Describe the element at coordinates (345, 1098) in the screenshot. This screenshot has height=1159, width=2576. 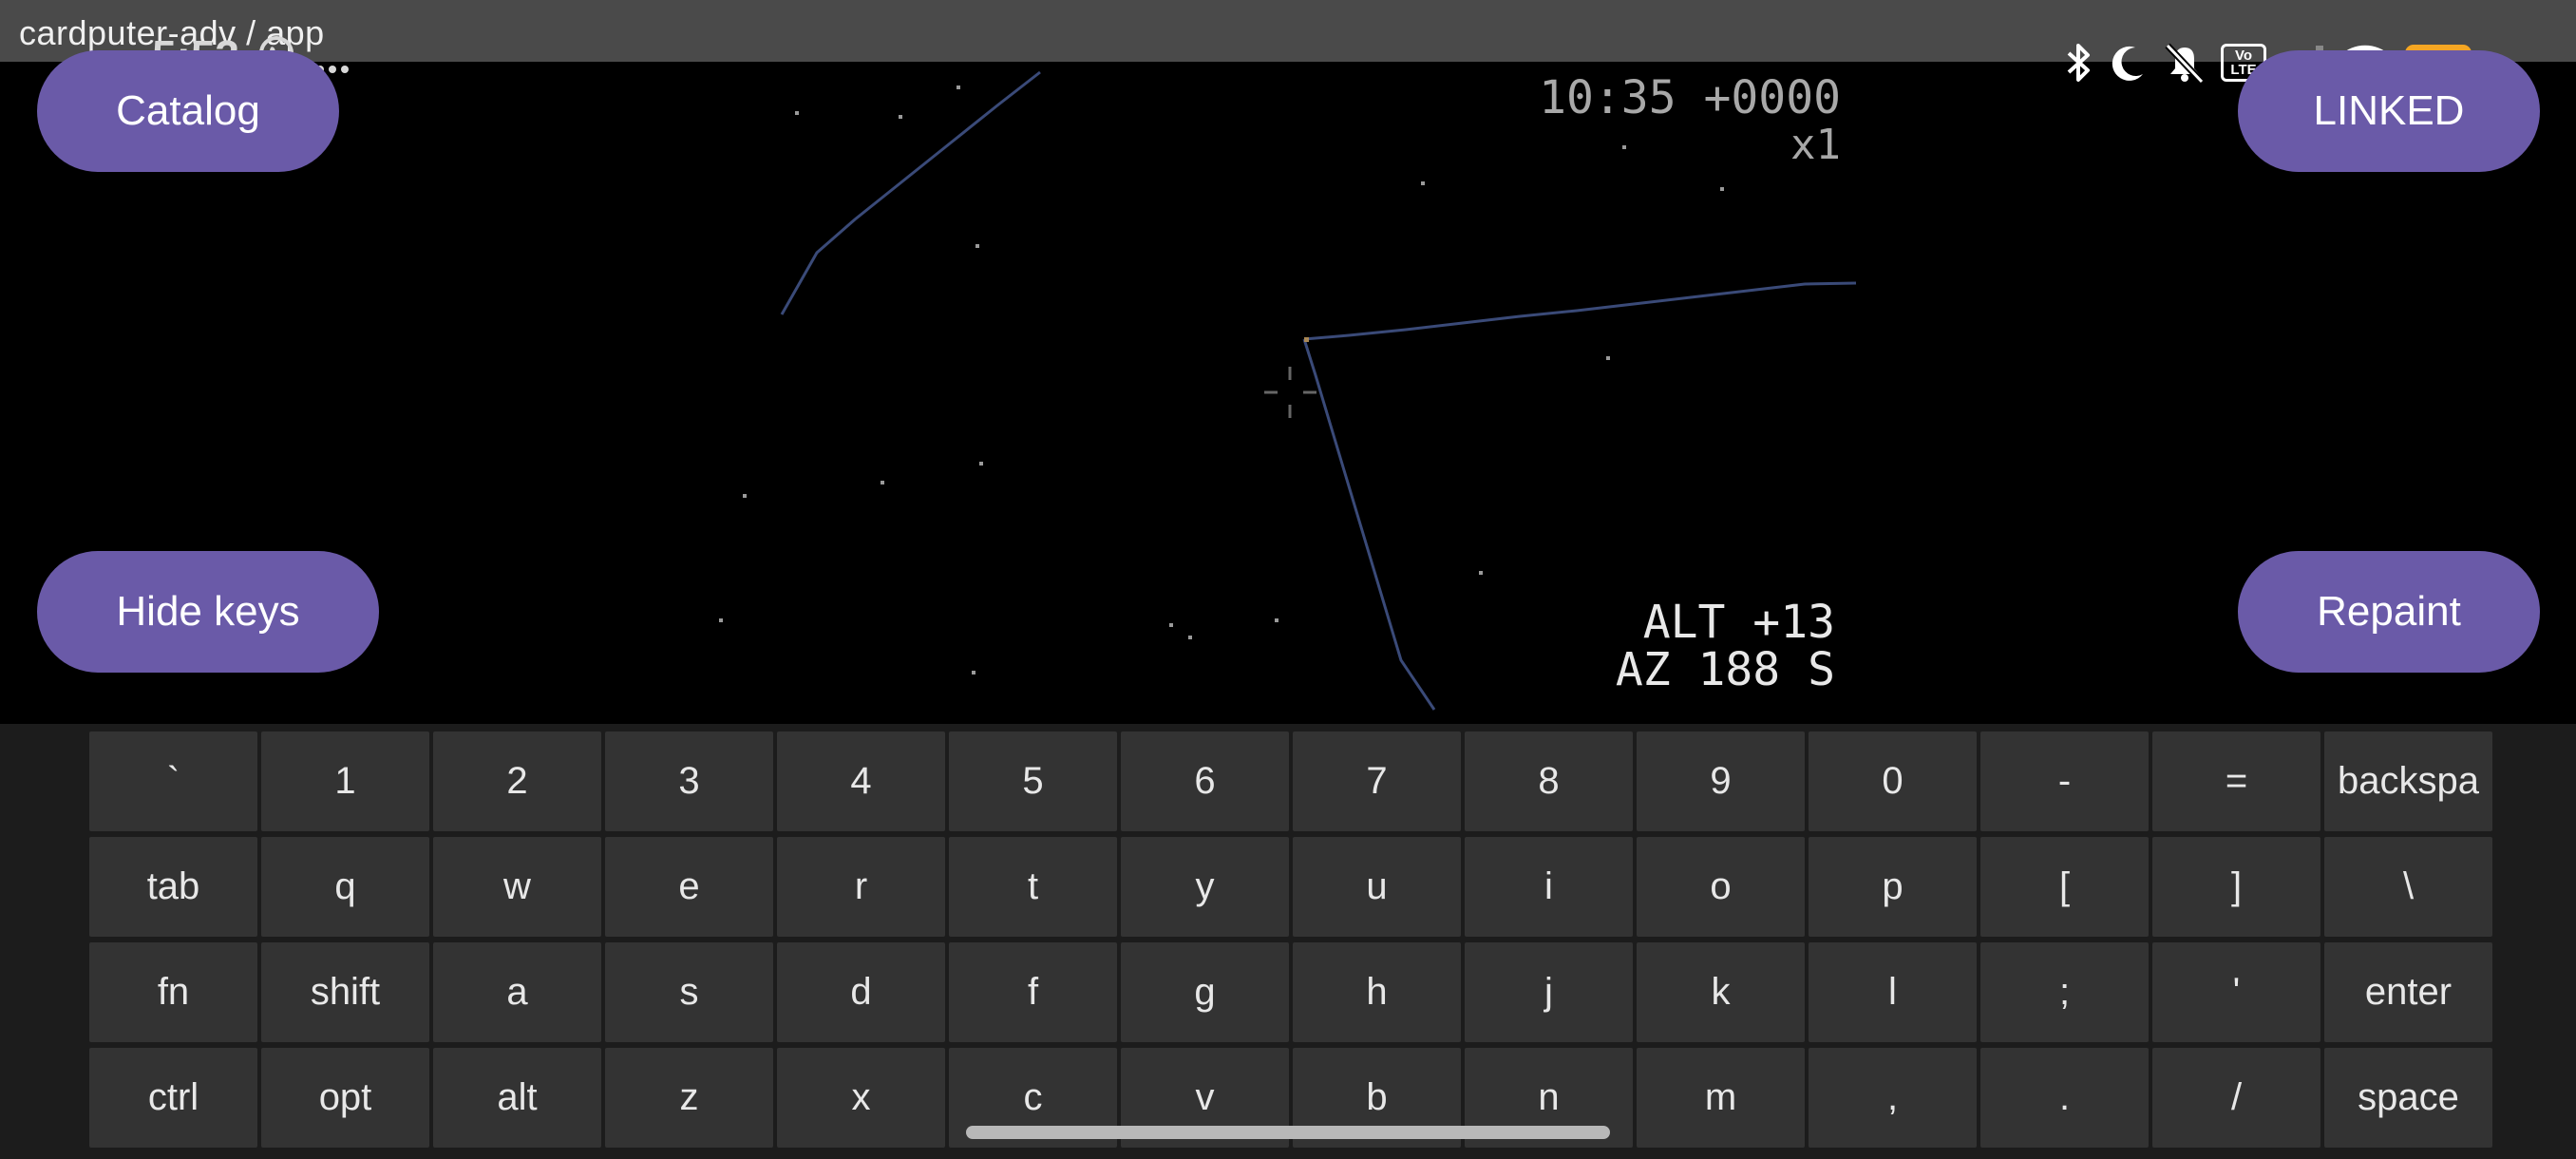
I see `key: opt` at that location.